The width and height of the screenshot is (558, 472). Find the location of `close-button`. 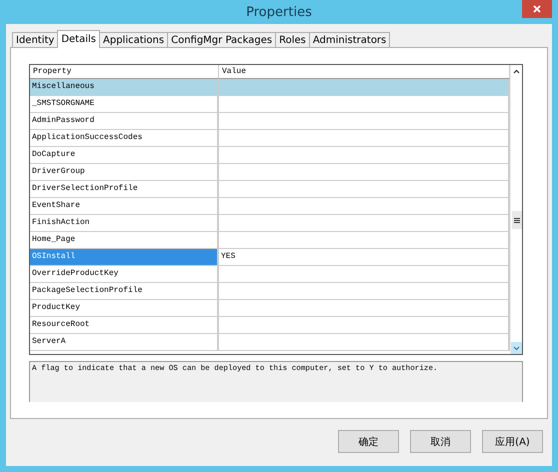

close-button is located at coordinates (537, 9).